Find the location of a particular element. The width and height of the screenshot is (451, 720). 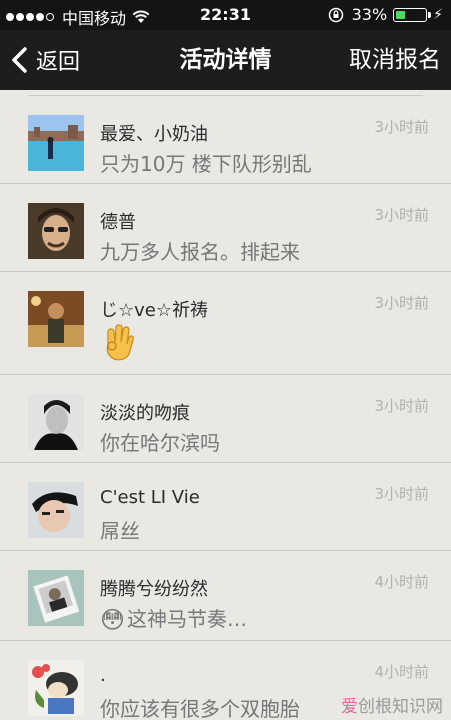

back-button: 返回 is located at coordinates (45, 60).